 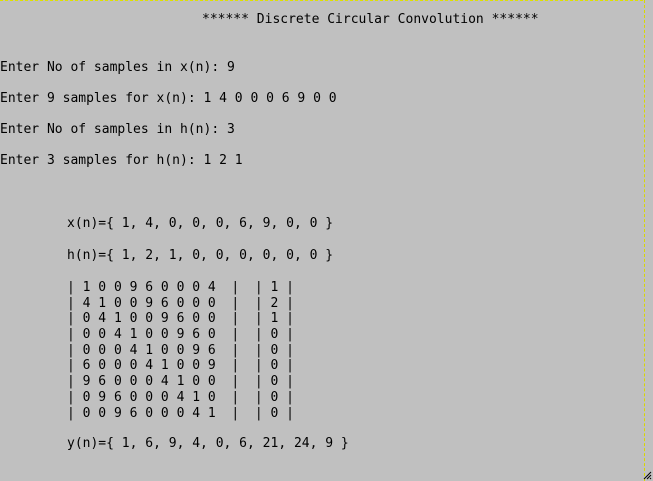 What do you see at coordinates (180, 303) in the screenshot?
I see `matrix-row: | 4 1 0 0 9 6 0 0 0 | | 2 |` at bounding box center [180, 303].